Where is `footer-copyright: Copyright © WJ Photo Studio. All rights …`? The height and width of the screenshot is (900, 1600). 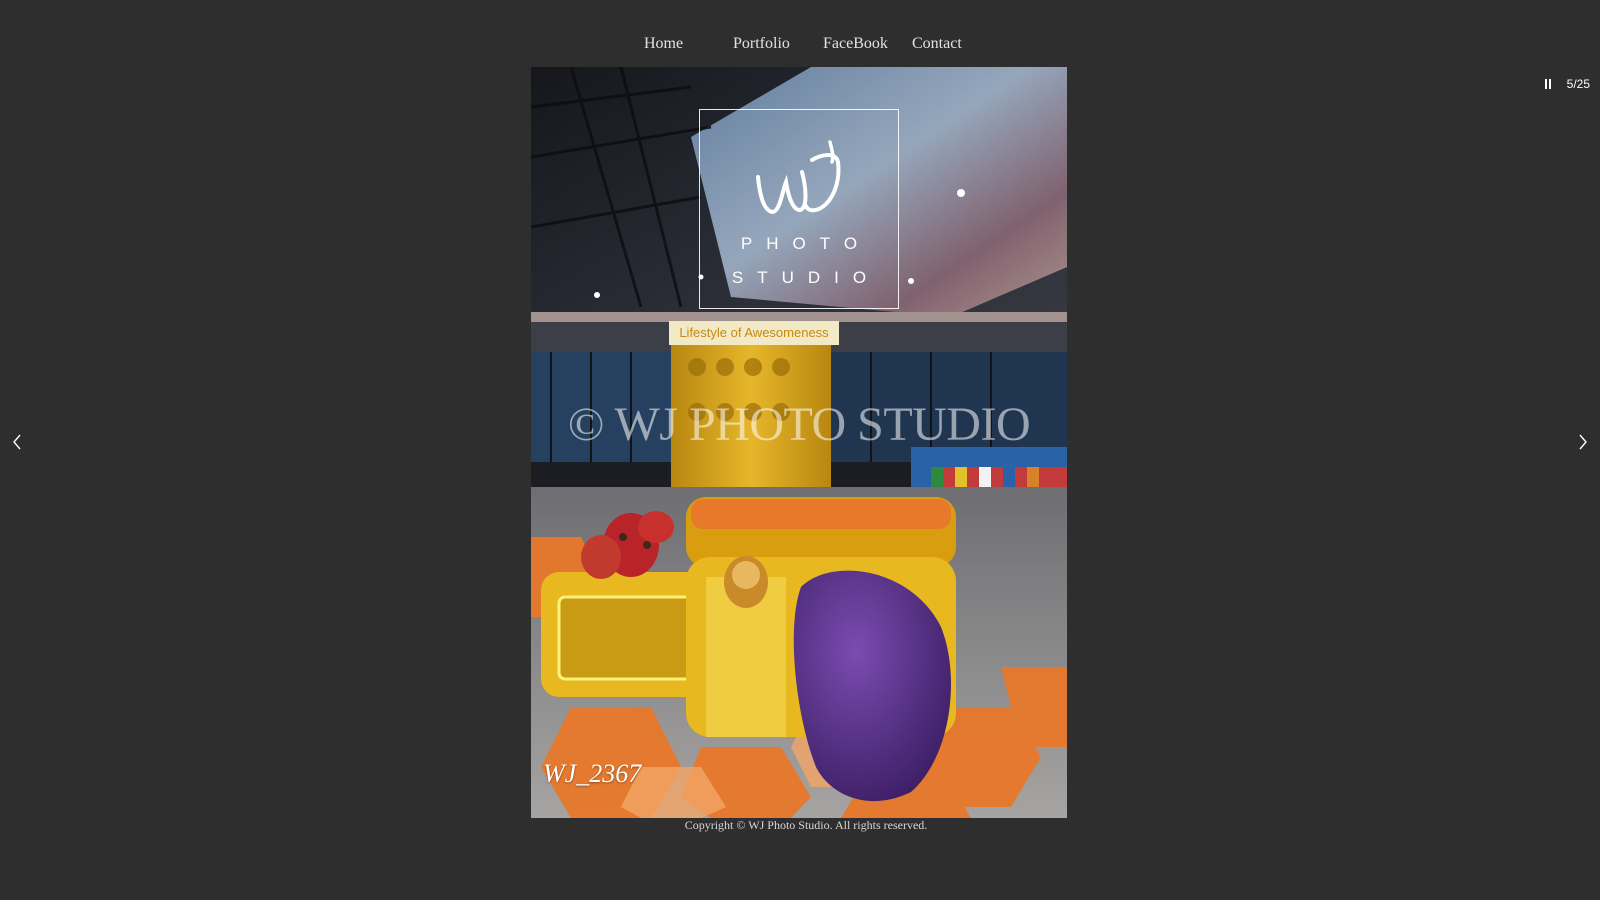 footer-copyright: Copyright © WJ Photo Studio. All rights … is located at coordinates (806, 825).